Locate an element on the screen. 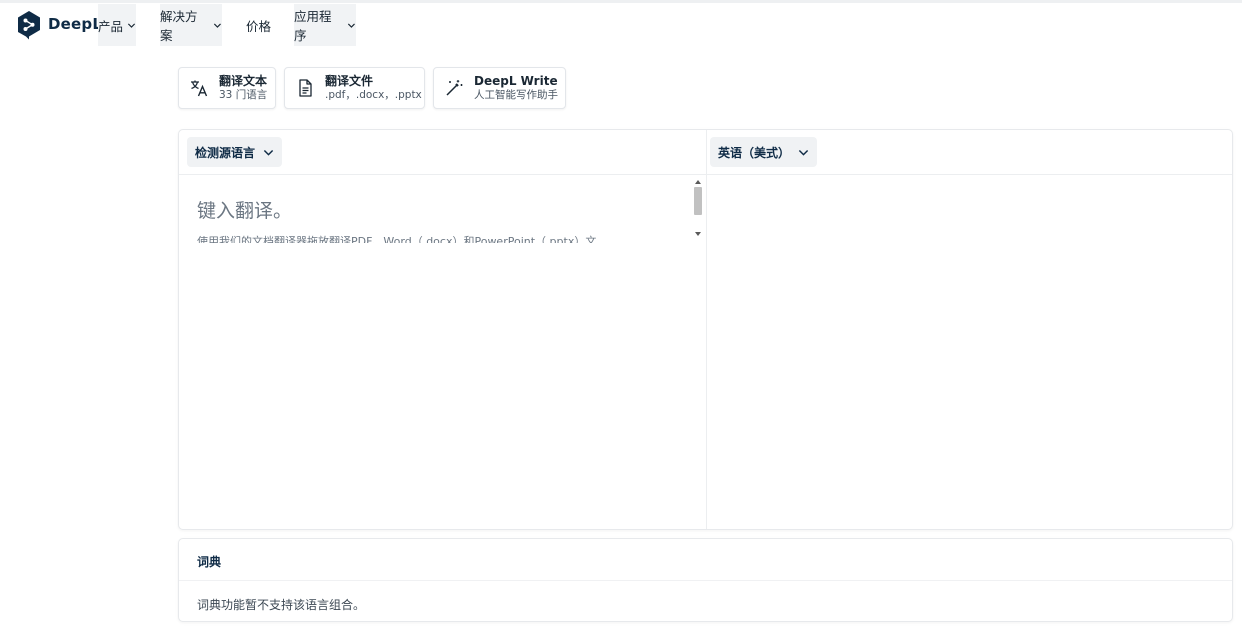 Image resolution: width=1242 pixels, height=631 pixels. tab-translate-text: 翻译文本 33 门语言 is located at coordinates (227, 88).